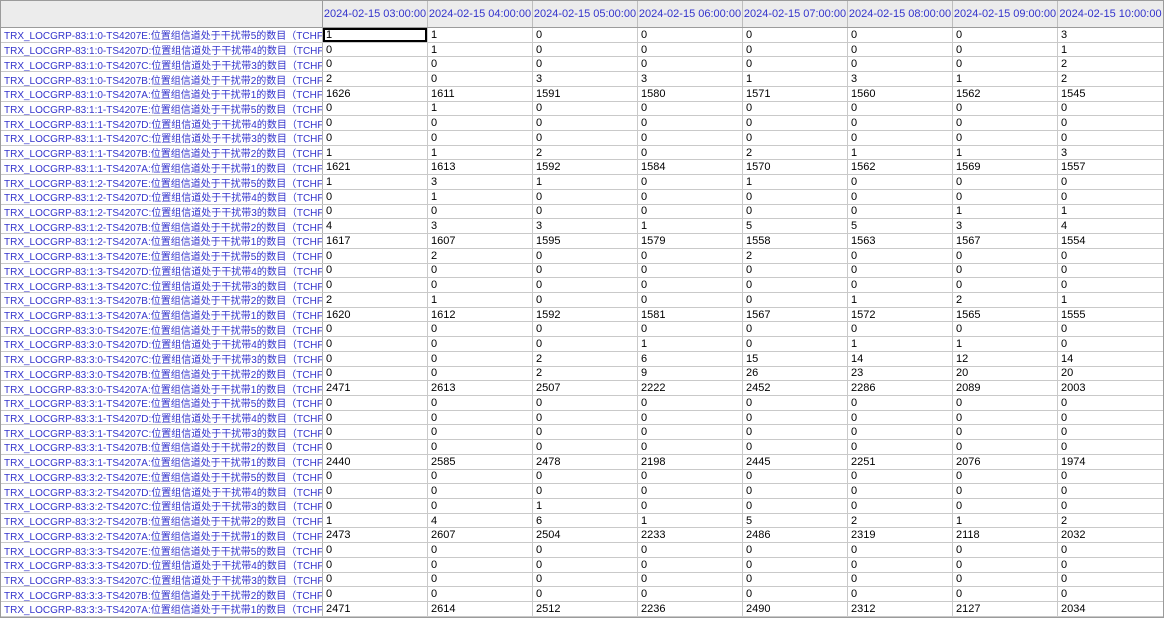 This screenshot has width=1164, height=618. What do you see at coordinates (375, 35) in the screenshot?
I see `selected-data-cell: 1` at bounding box center [375, 35].